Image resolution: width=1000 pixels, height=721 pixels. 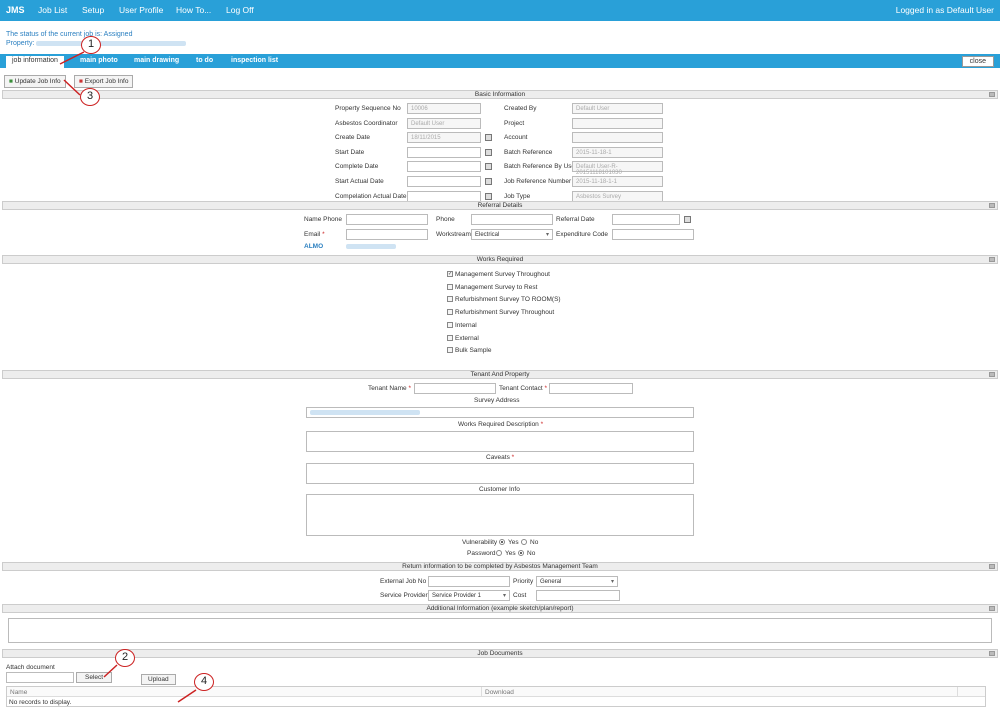 What do you see at coordinates (187, 696) in the screenshot?
I see `callout-4-pointer` at bounding box center [187, 696].